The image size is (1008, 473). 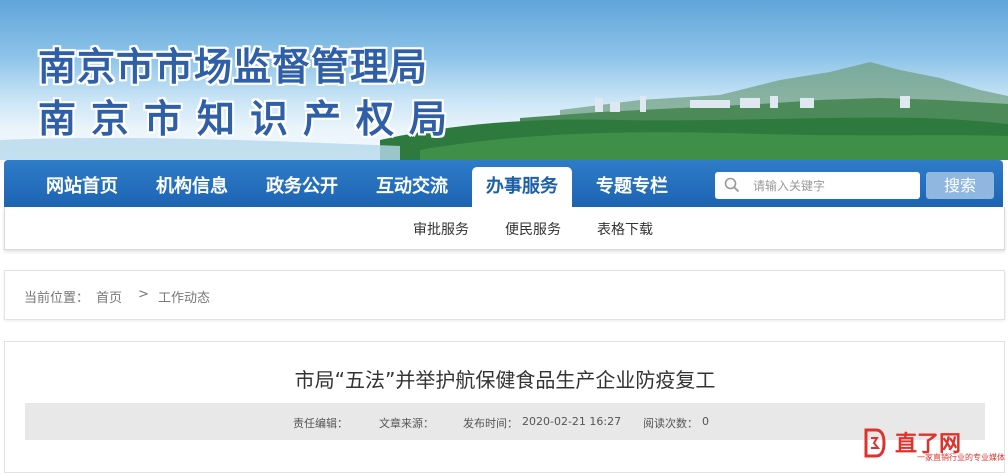 I want to click on main-nav: 网站首页 机构信息 政务公开 互动交流 办事服务 专题专栏 搜索, so click(x=503, y=183).